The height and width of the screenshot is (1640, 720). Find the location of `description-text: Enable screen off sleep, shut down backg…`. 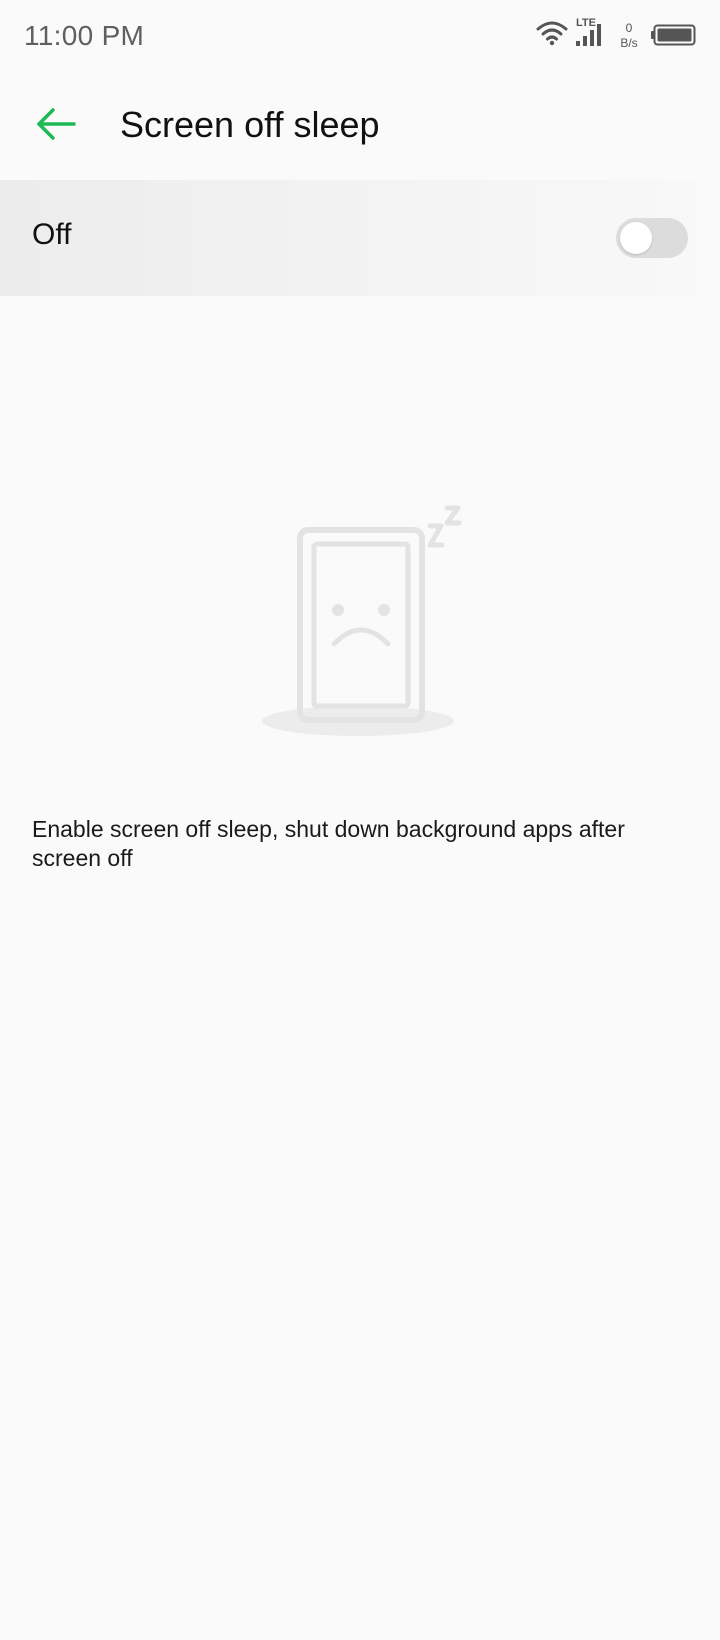

description-text: Enable screen off sleep, shut down backg… is located at coordinates (328, 843).